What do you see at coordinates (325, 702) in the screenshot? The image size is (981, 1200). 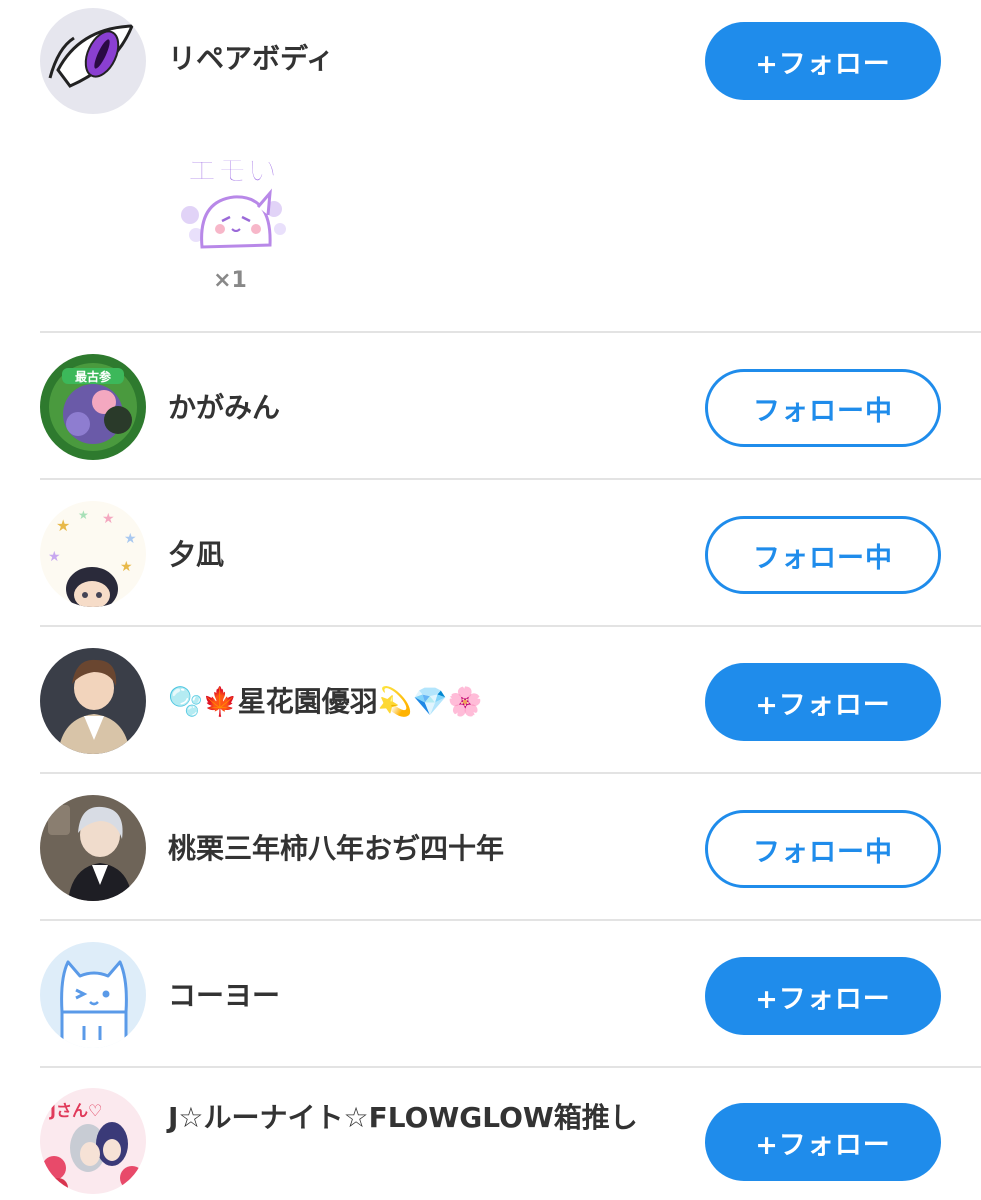 I see `user-name: 🫧🍁星花園優羽💫💎🌸` at bounding box center [325, 702].